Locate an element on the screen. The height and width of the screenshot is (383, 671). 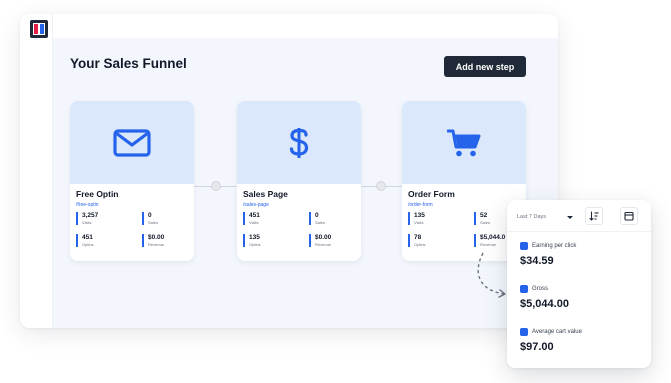
step-path-link: /order-form is located at coordinates (420, 205).